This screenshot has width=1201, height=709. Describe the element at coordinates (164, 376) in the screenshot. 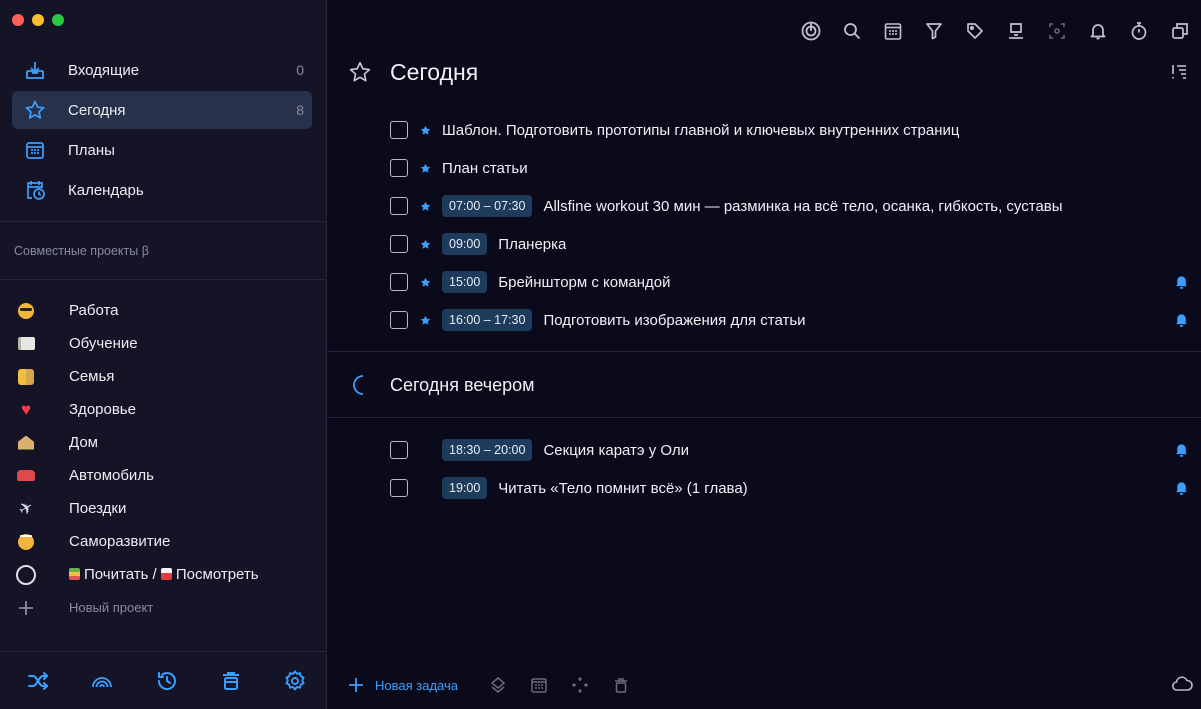

I see `project-item-family: Семья` at that location.